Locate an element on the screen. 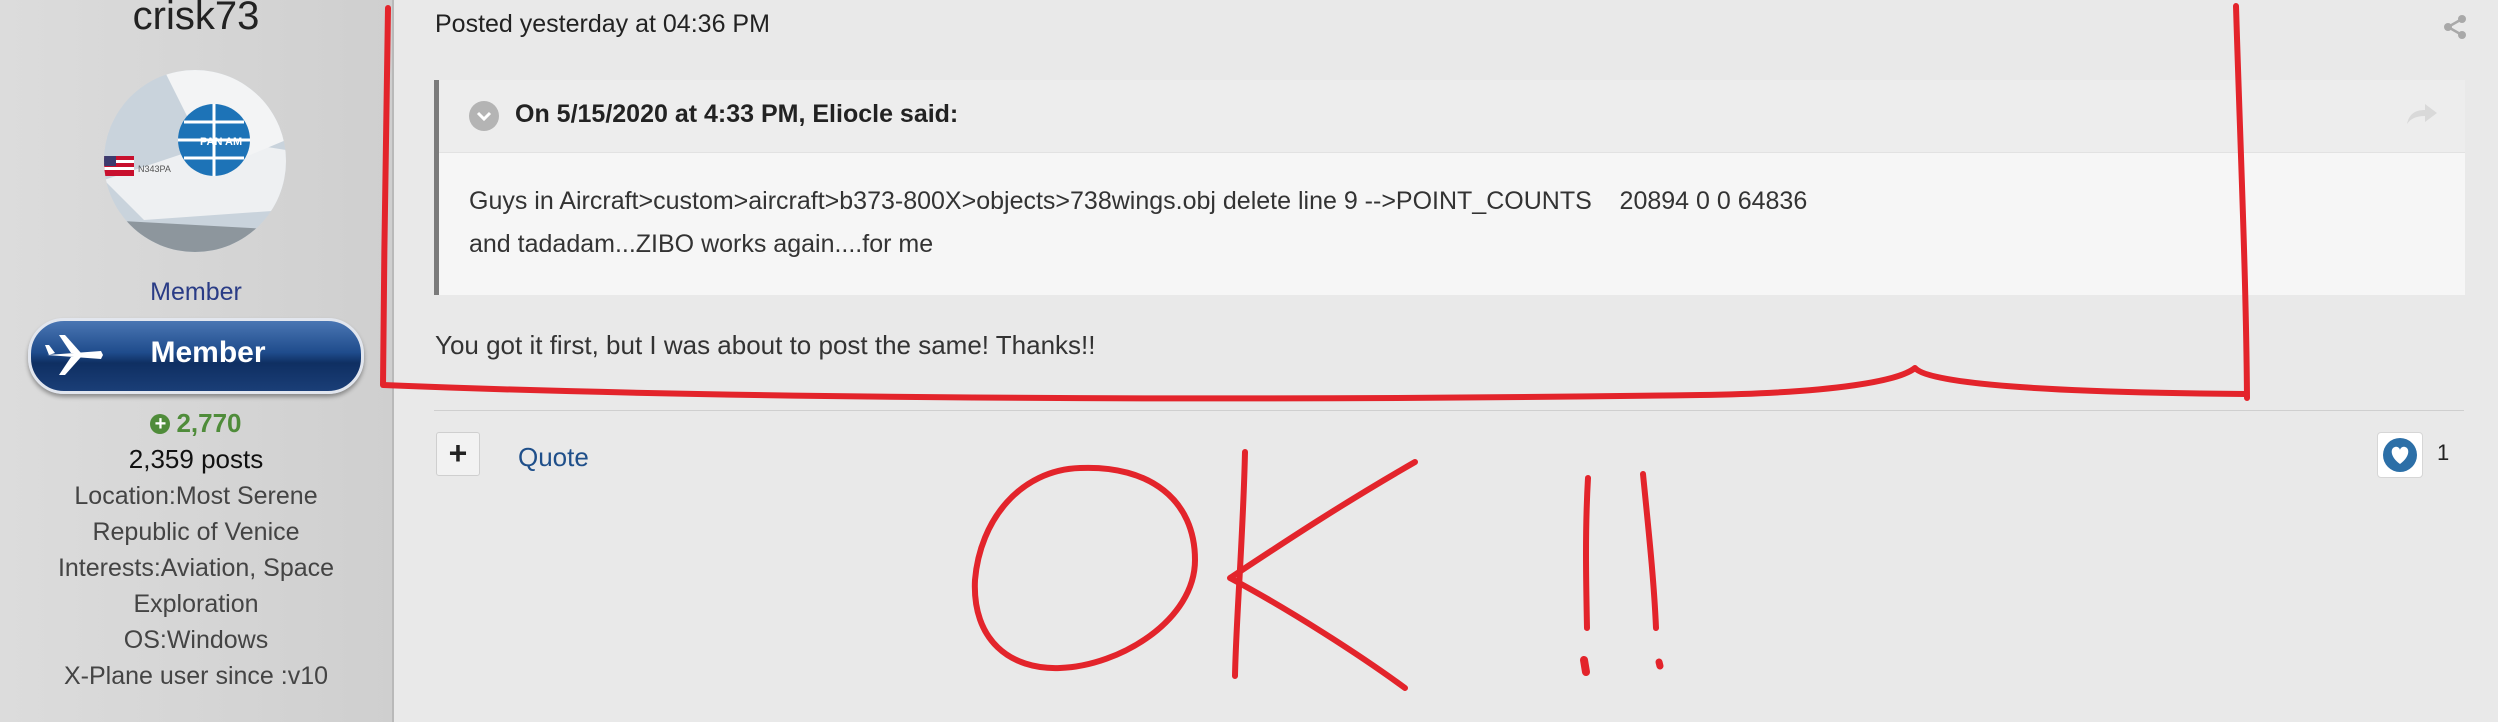 The height and width of the screenshot is (722, 2498). reputation-count: +2,770 is located at coordinates (196, 423).